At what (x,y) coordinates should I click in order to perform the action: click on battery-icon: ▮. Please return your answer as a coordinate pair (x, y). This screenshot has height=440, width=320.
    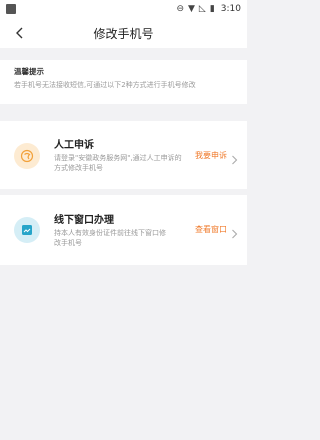
    Looking at the image, I should click on (212, 8).